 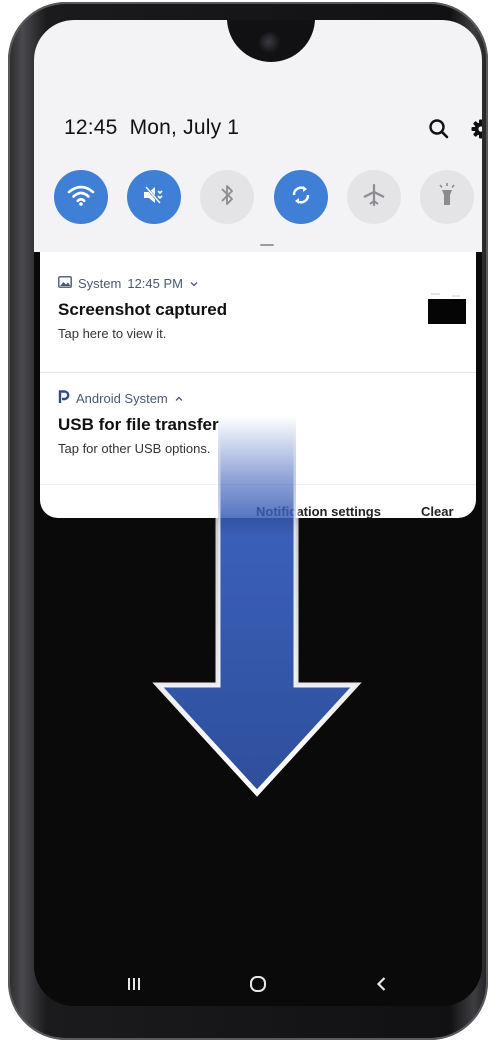 What do you see at coordinates (122, 398) in the screenshot?
I see `notification-app-name: Android System` at bounding box center [122, 398].